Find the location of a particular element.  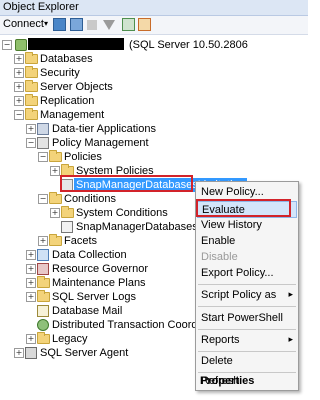

tree-label: Legacy is located at coordinates (70, 339).